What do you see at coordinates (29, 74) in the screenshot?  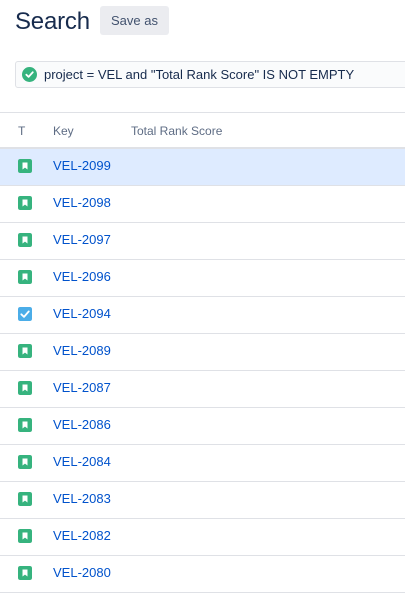 I see `valid-check-icon` at bounding box center [29, 74].